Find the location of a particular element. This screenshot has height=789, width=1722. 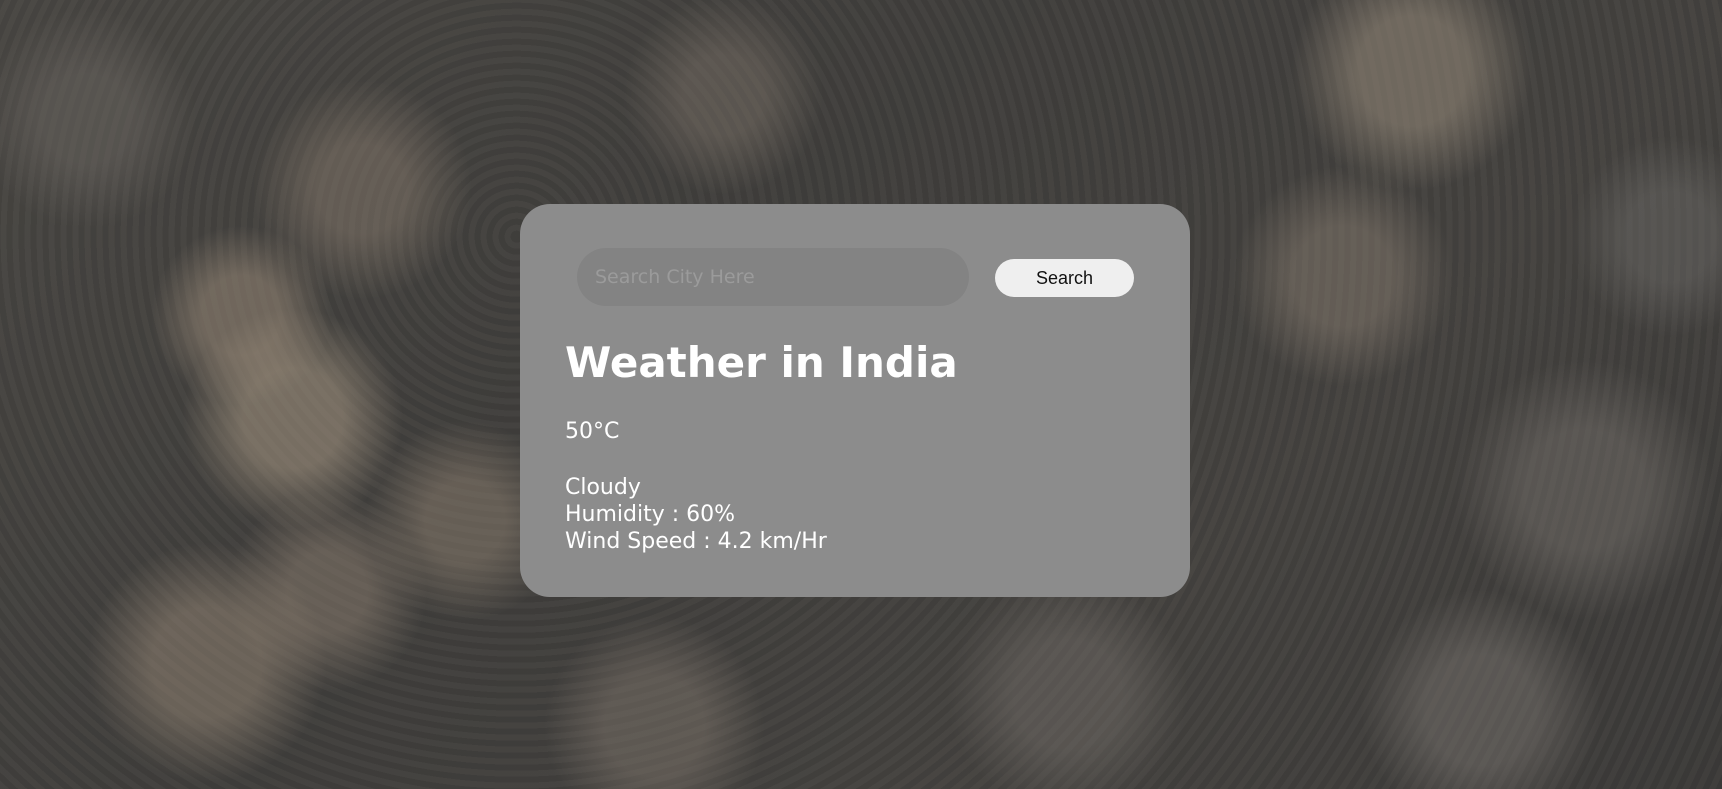

humidity-text: Humidity : 60% is located at coordinates (650, 514).